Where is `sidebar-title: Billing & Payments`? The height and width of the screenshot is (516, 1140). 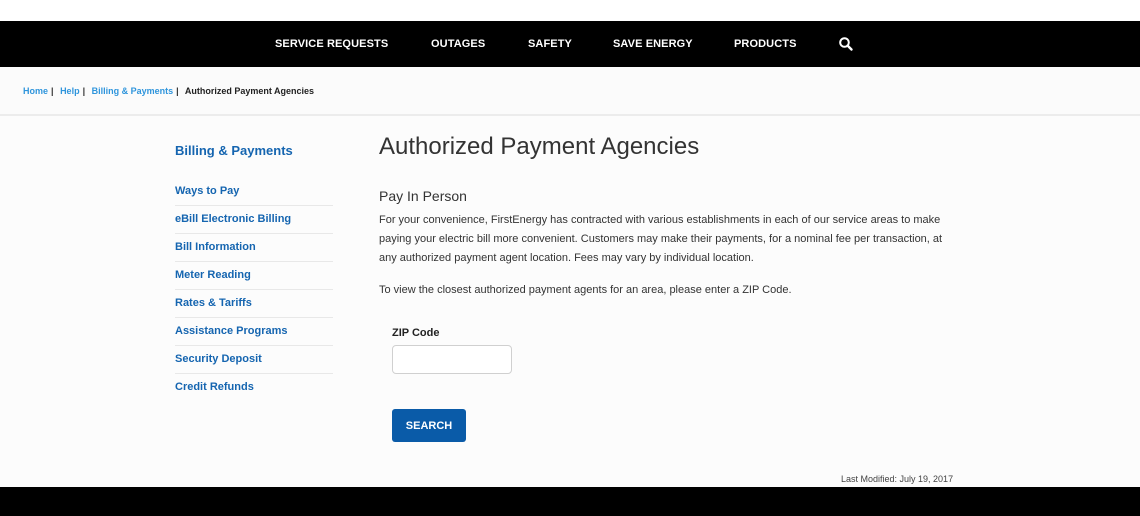 sidebar-title: Billing & Payments is located at coordinates (234, 150).